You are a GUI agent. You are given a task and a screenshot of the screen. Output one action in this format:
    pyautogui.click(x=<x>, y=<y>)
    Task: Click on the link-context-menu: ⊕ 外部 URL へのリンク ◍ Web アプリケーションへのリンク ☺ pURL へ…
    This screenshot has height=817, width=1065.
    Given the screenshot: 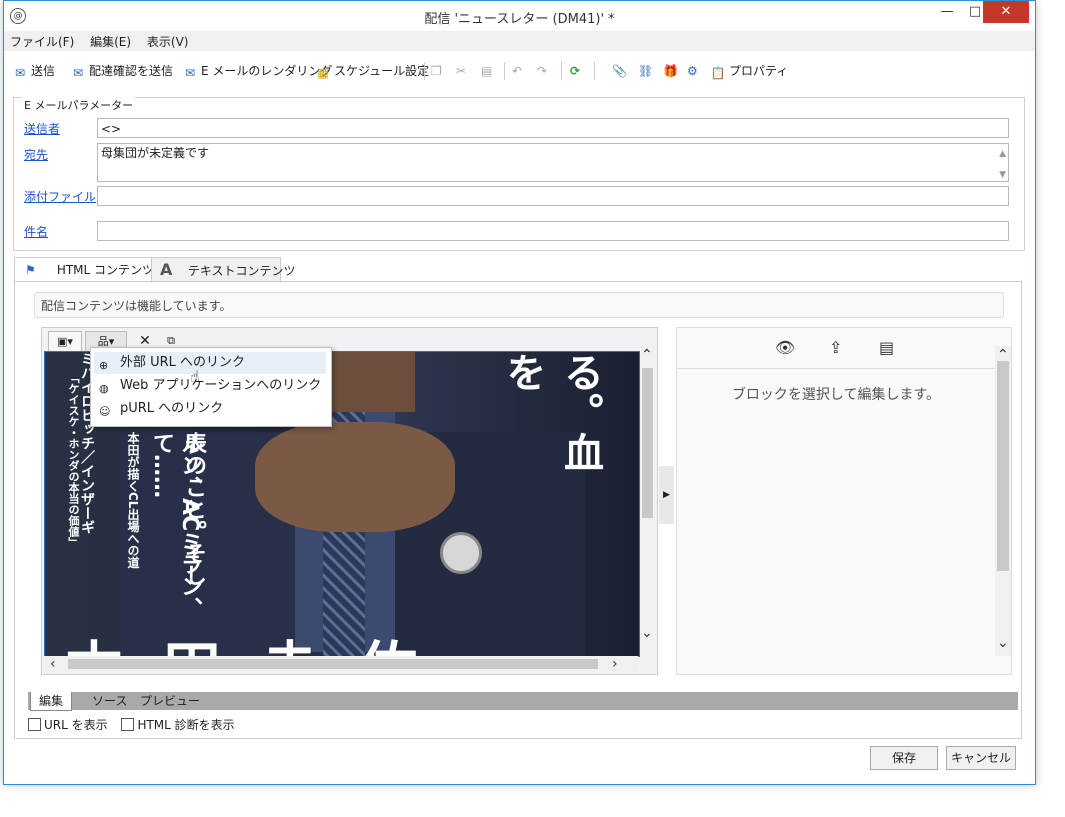 What is the action you would take?
    pyautogui.click(x=211, y=387)
    